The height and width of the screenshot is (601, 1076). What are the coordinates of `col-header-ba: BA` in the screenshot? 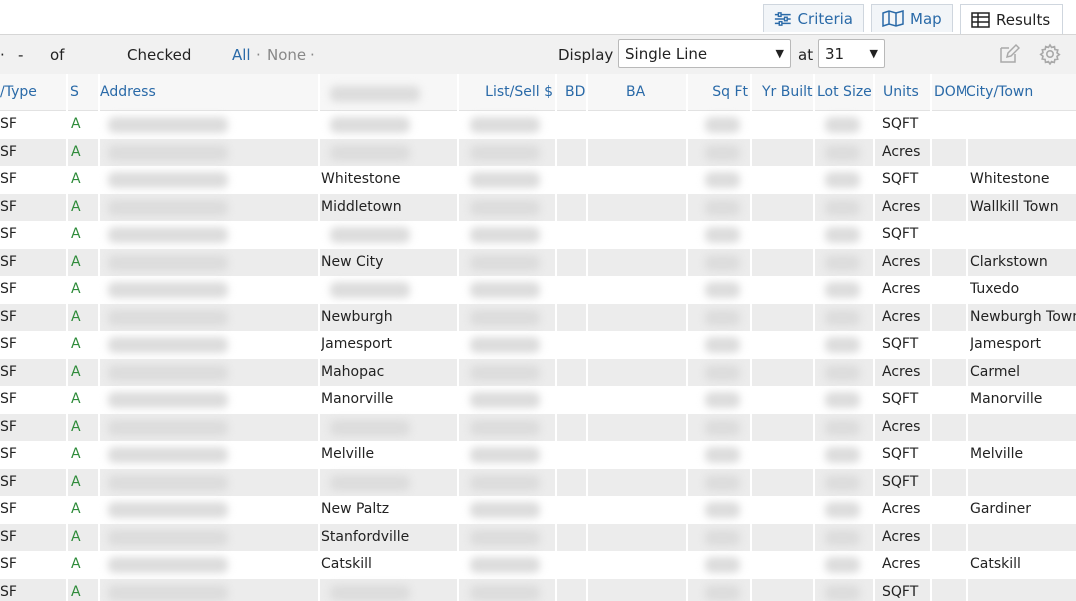 It's located at (636, 92).